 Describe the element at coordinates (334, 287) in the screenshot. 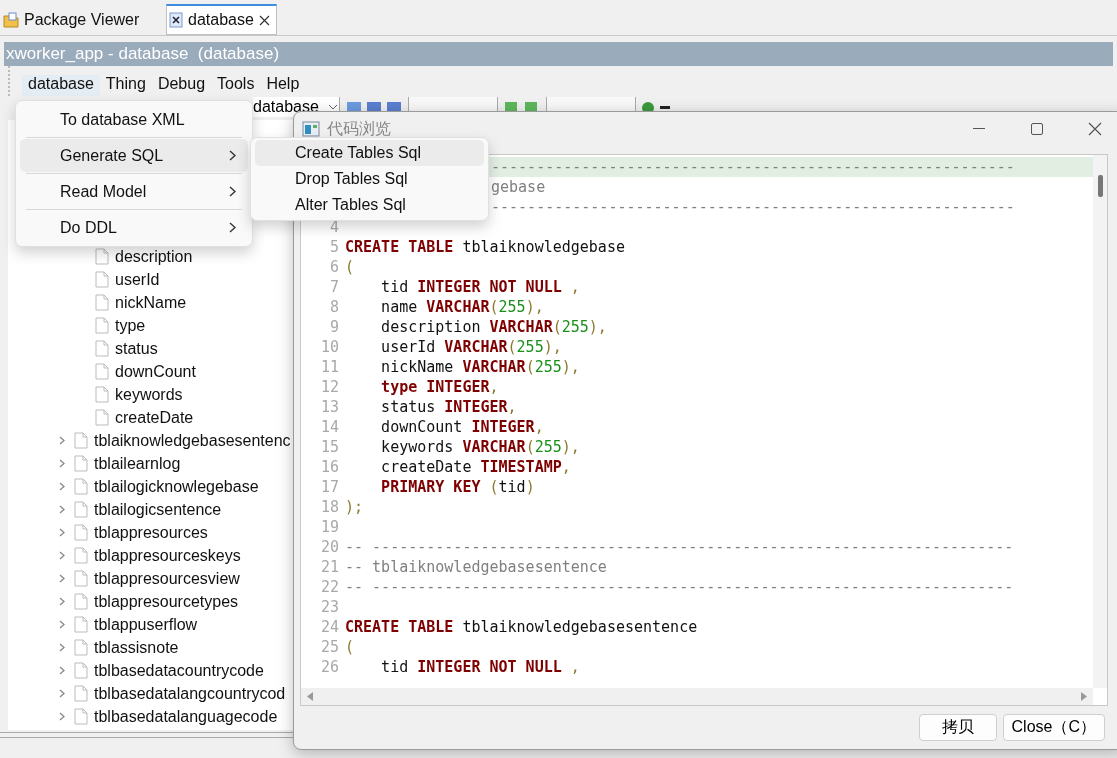

I see `line-number: 7` at that location.